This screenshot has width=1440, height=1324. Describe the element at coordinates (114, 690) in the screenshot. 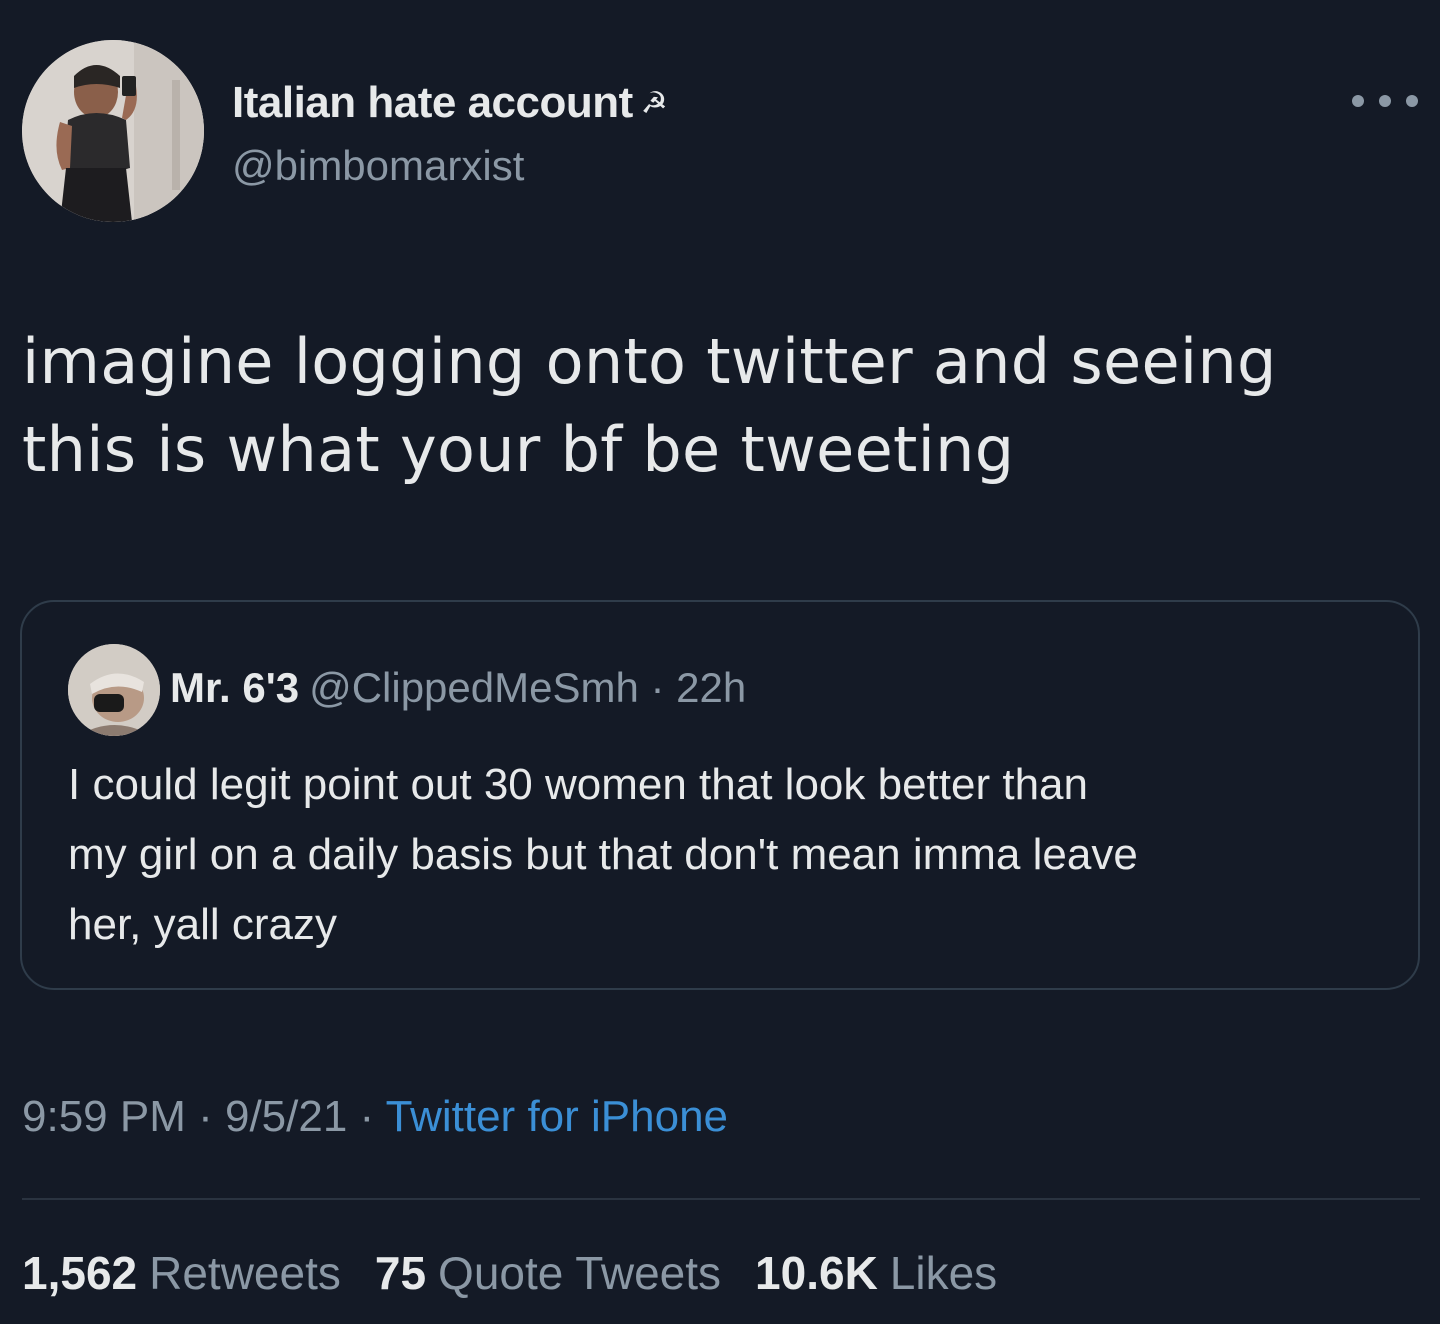

I see `quoted-author-avatar` at that location.